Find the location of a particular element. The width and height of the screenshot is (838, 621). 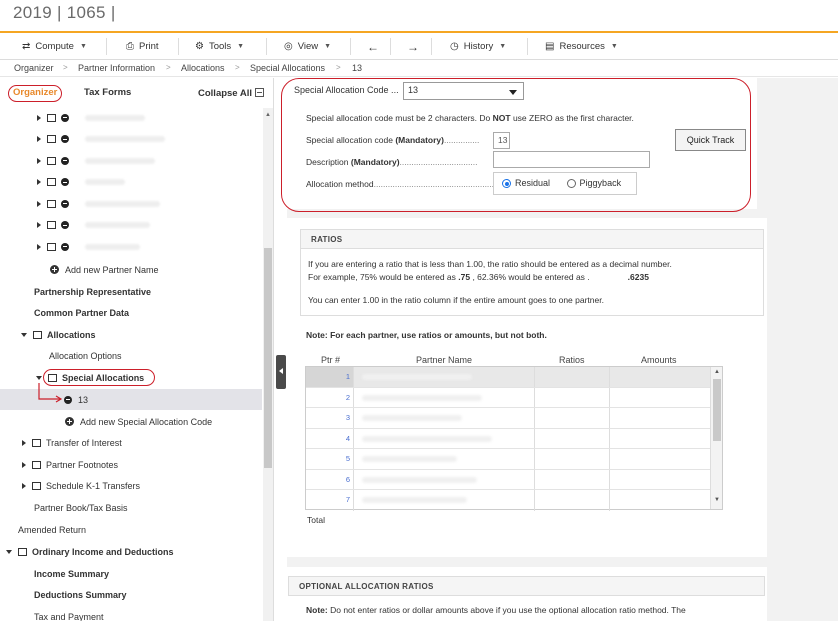

folder-icon is located at coordinates (51, 225).